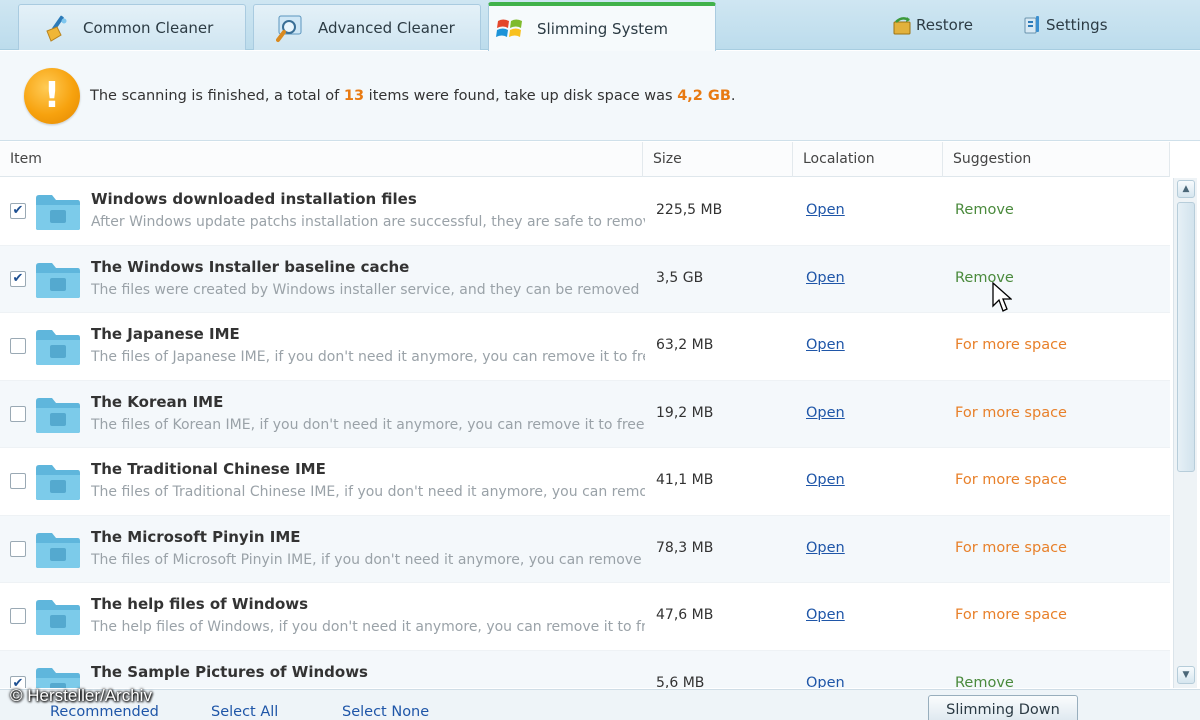 This screenshot has width=1200, height=720. I want to click on row-title: Windows downloaded installation files, so click(254, 199).